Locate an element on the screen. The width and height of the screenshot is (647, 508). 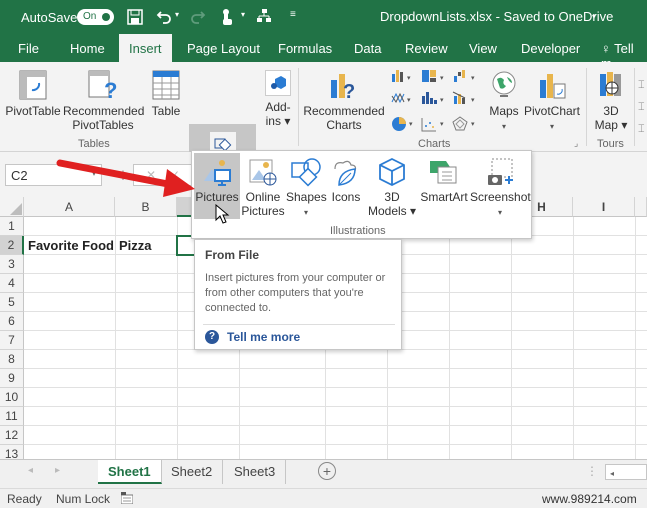
name-box-value: C2 is located at coordinates (19, 175).